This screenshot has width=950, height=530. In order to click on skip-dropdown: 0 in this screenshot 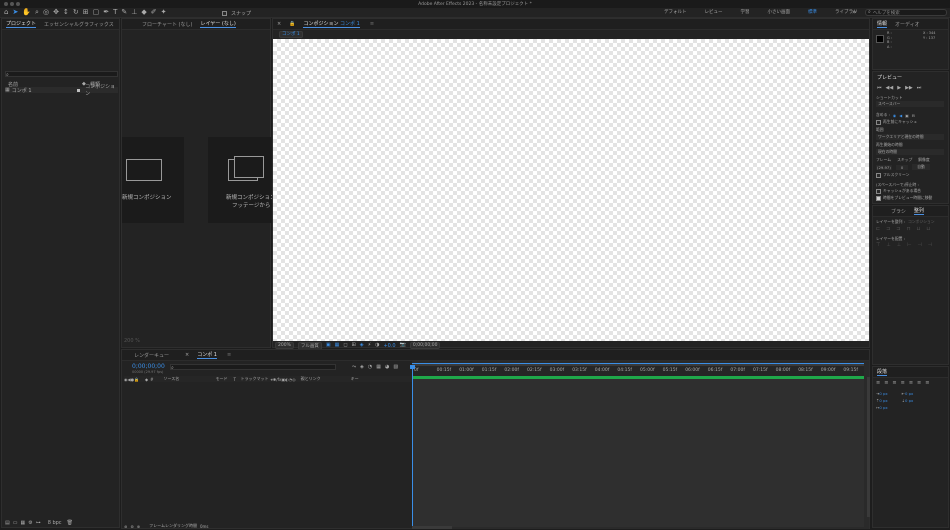, I will do `click(902, 167)`.